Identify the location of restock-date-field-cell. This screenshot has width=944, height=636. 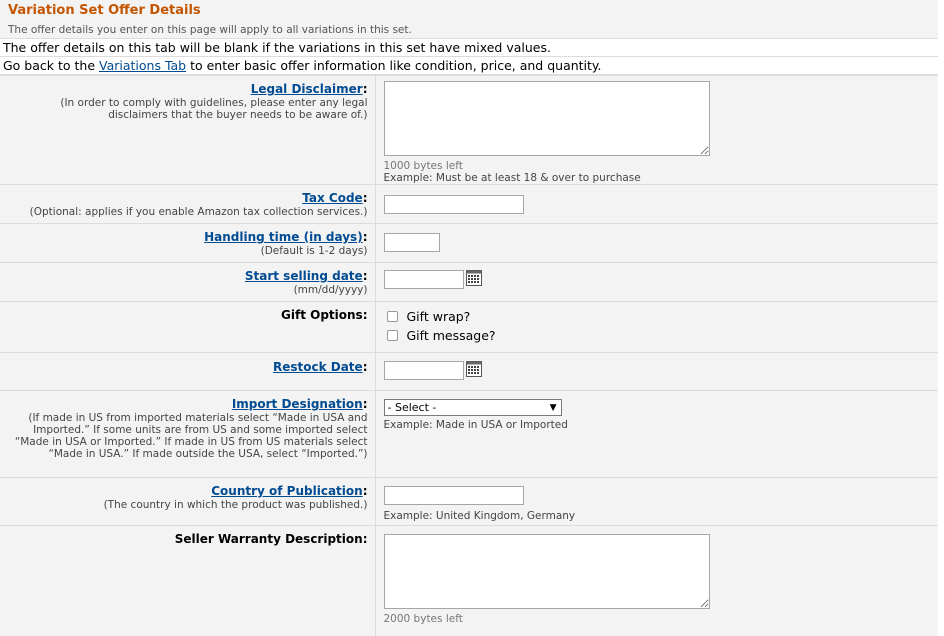
(656, 371).